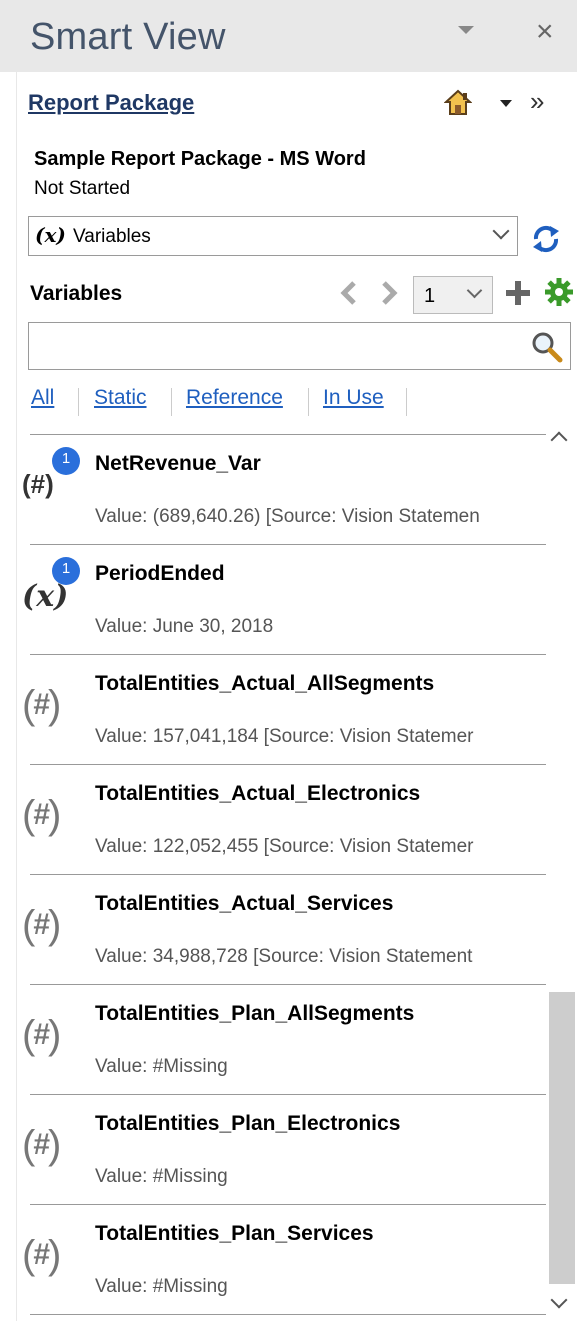 Image resolution: width=577 pixels, height=1321 pixels. Describe the element at coordinates (258, 793) in the screenshot. I see `variable-name: TotalEntities_Actual_Electronics` at that location.